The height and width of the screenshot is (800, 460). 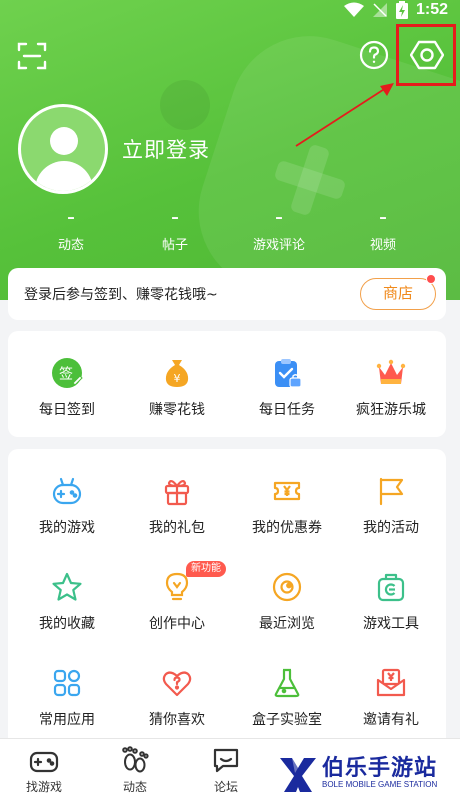 I want to click on menu-item-my-gifts: 我的礼包, so click(x=177, y=506).